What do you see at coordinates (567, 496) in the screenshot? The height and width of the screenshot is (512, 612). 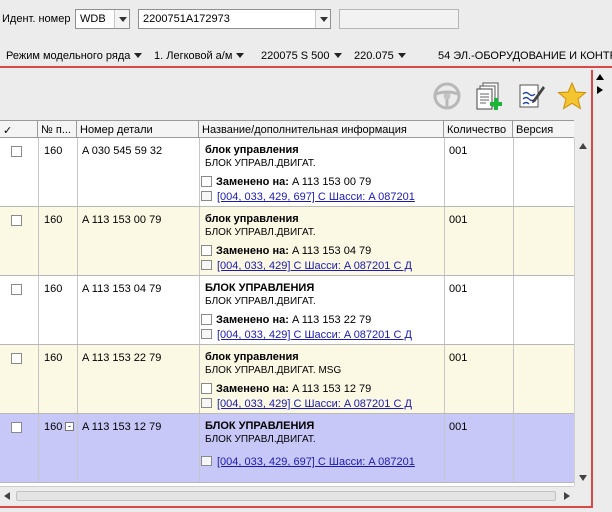 I see `scroll-right-icon` at bounding box center [567, 496].